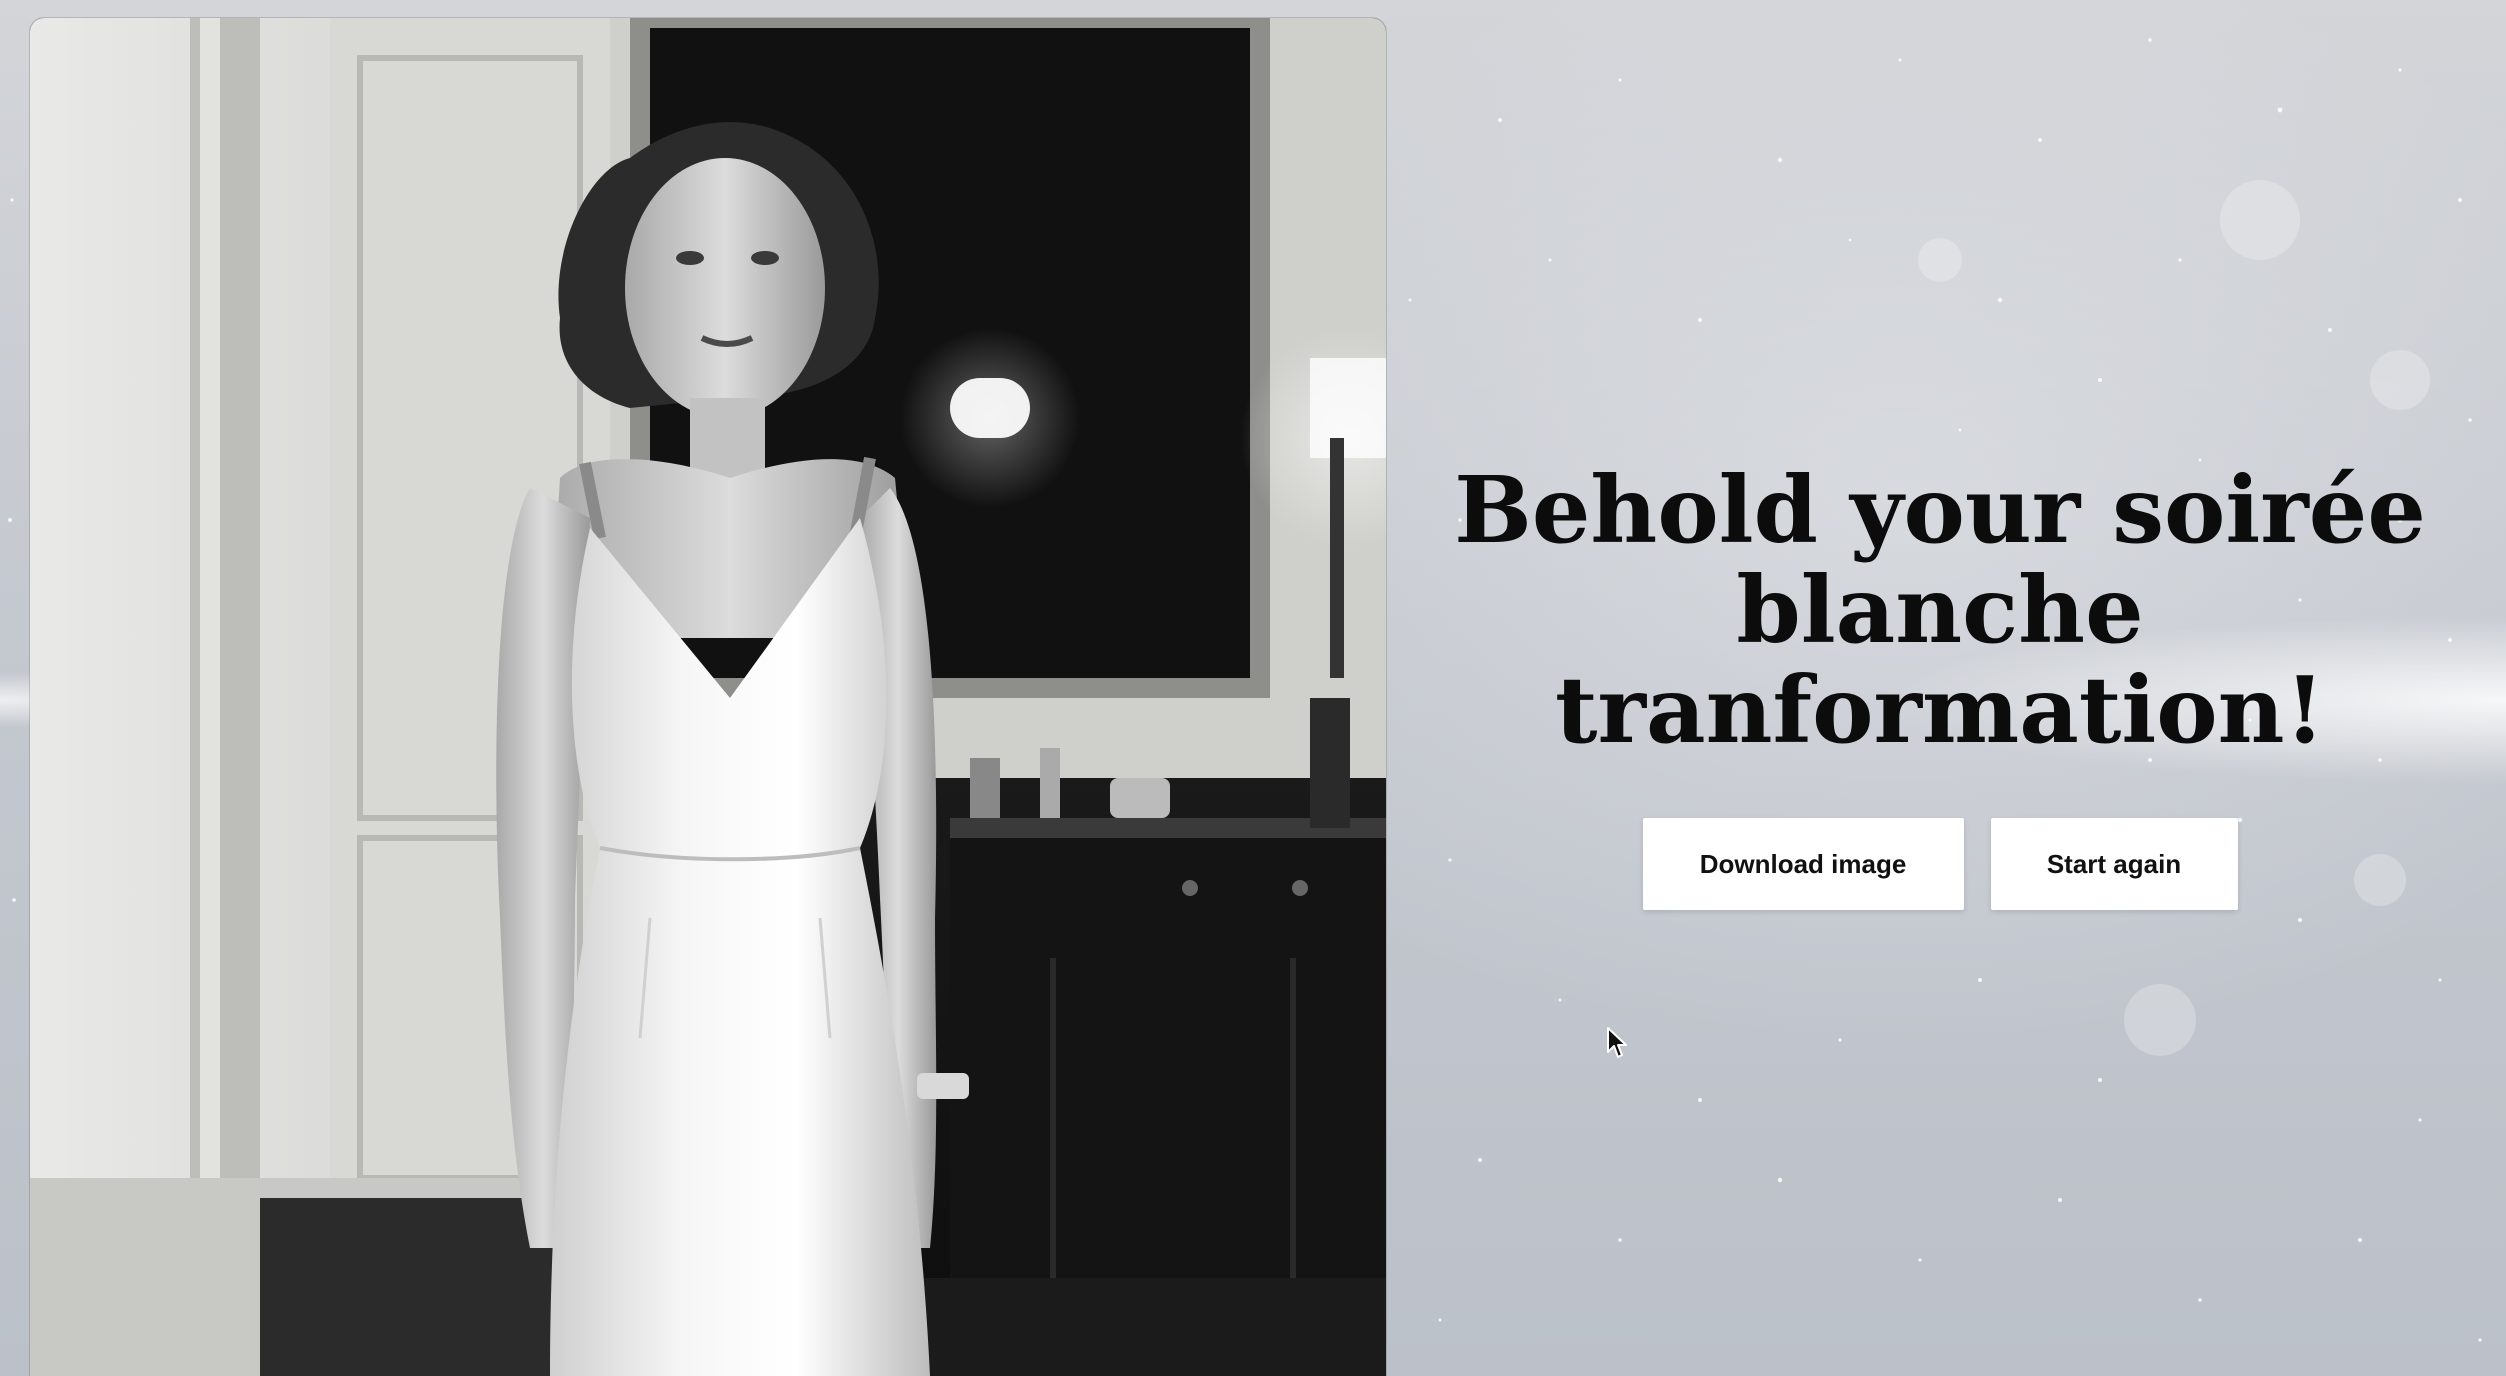  What do you see at coordinates (1617, 1042) in the screenshot?
I see `mouse-cursor-icon` at bounding box center [1617, 1042].